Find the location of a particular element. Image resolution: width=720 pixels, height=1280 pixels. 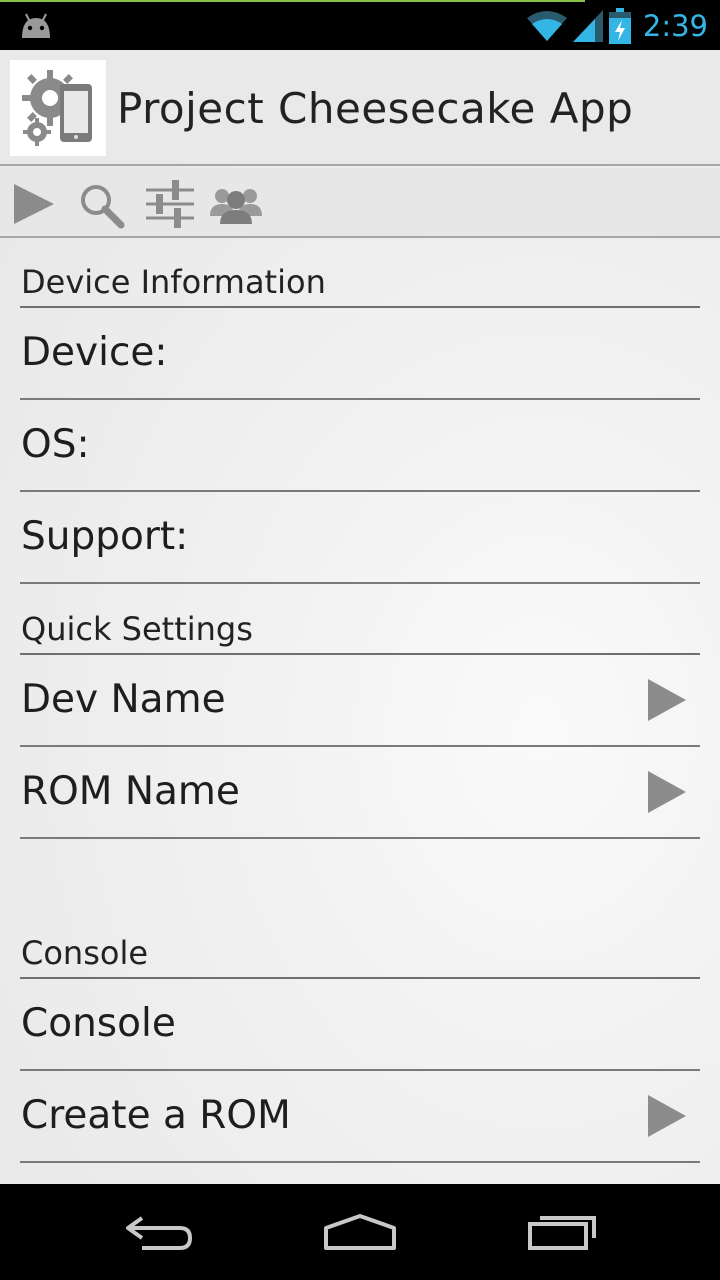

item-os: OS: is located at coordinates (360, 446).